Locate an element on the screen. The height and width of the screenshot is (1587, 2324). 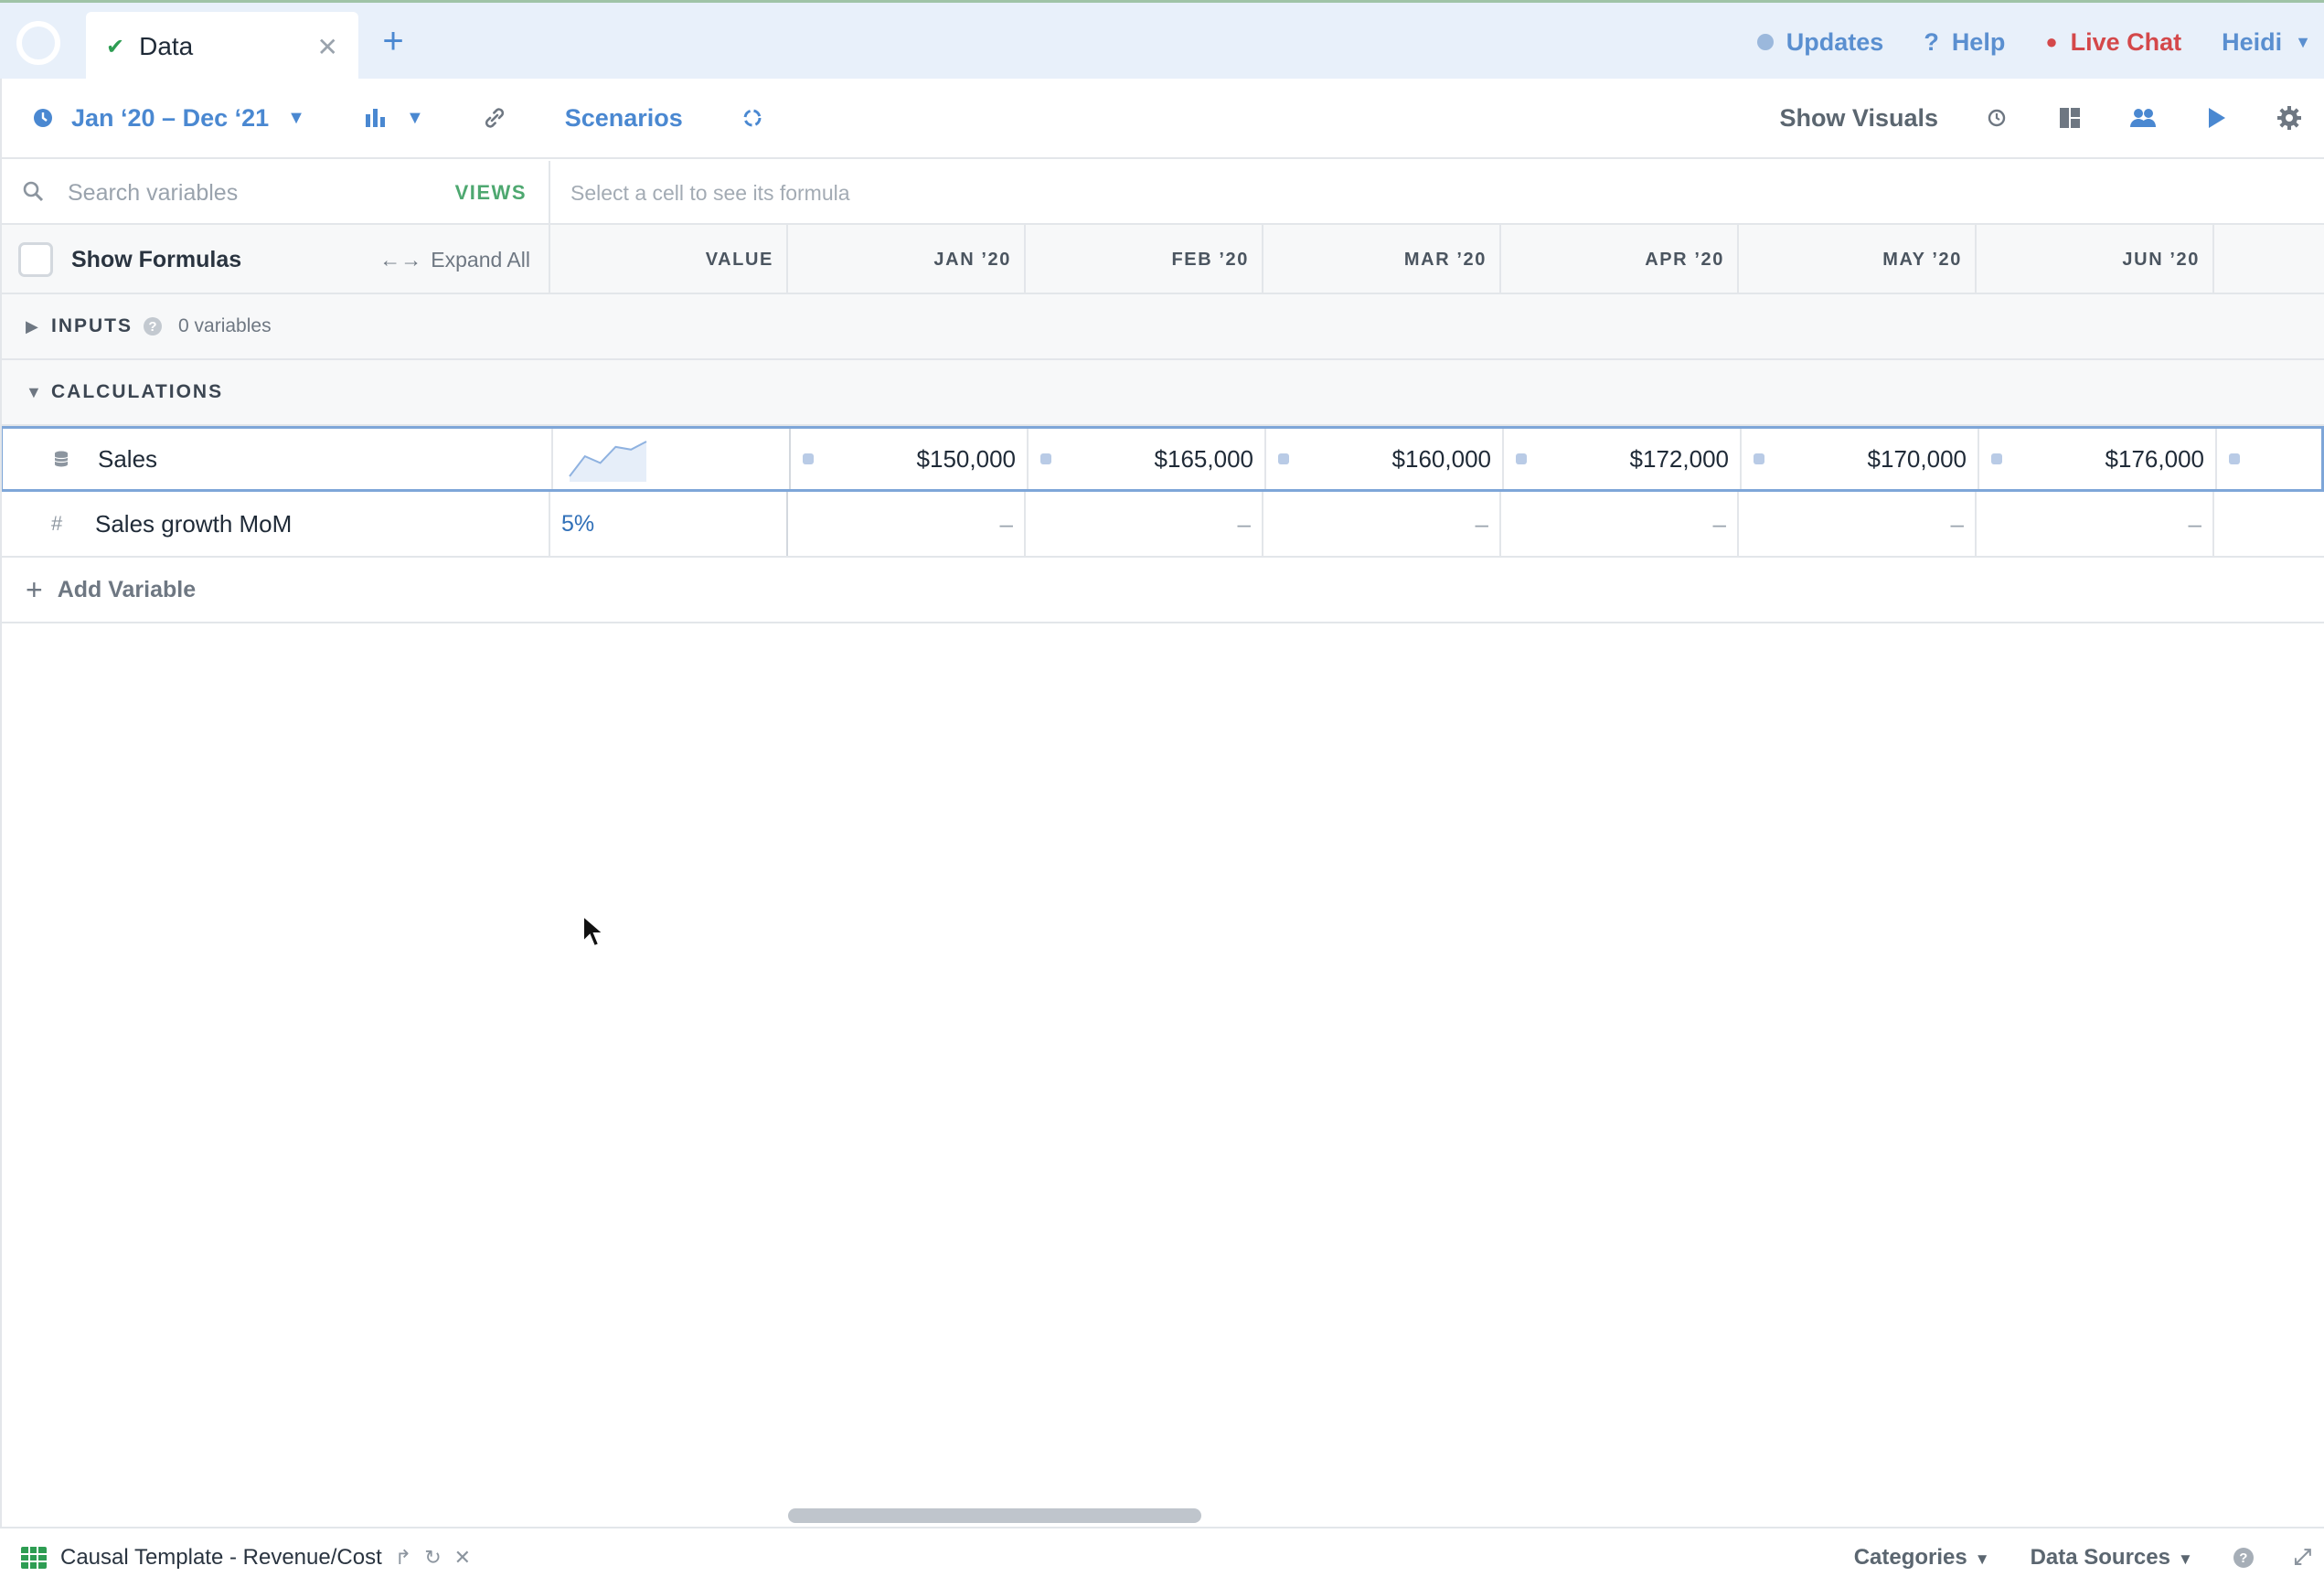
sync-icon is located at coordinates (752, 118).